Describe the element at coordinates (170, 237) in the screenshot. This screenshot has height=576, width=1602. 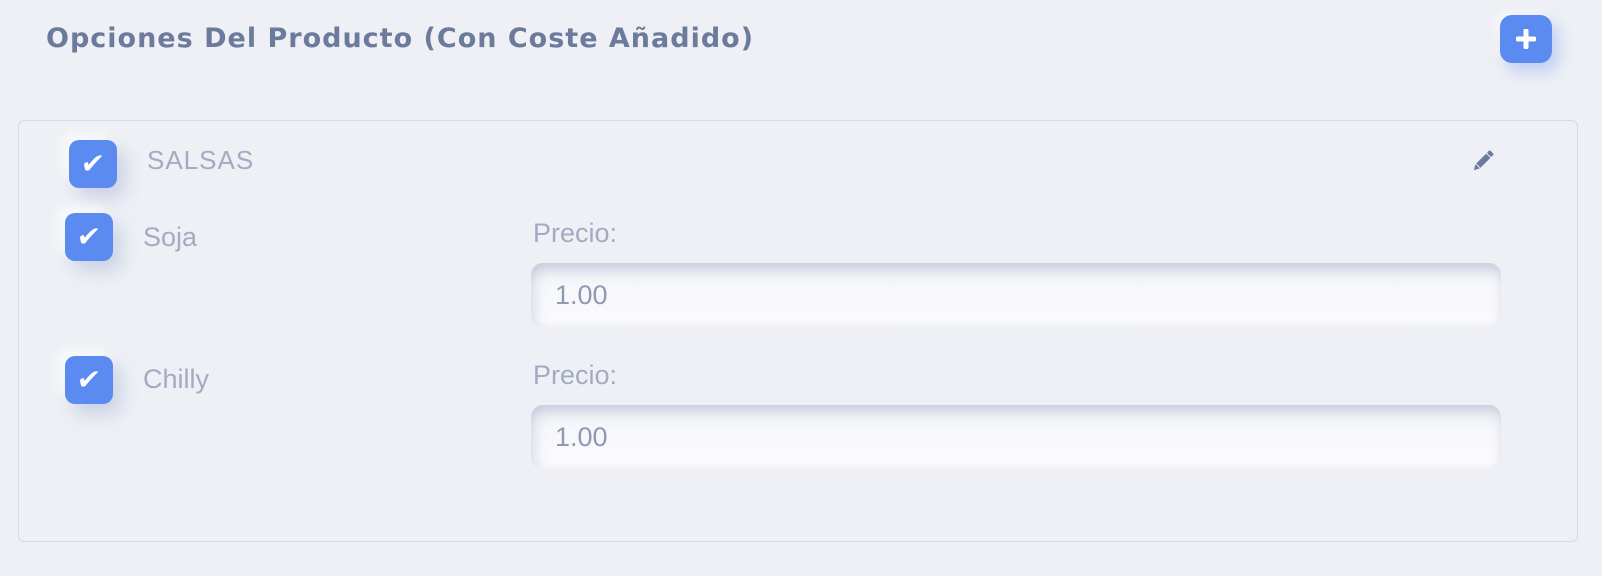
I see `option-label: Soja` at that location.